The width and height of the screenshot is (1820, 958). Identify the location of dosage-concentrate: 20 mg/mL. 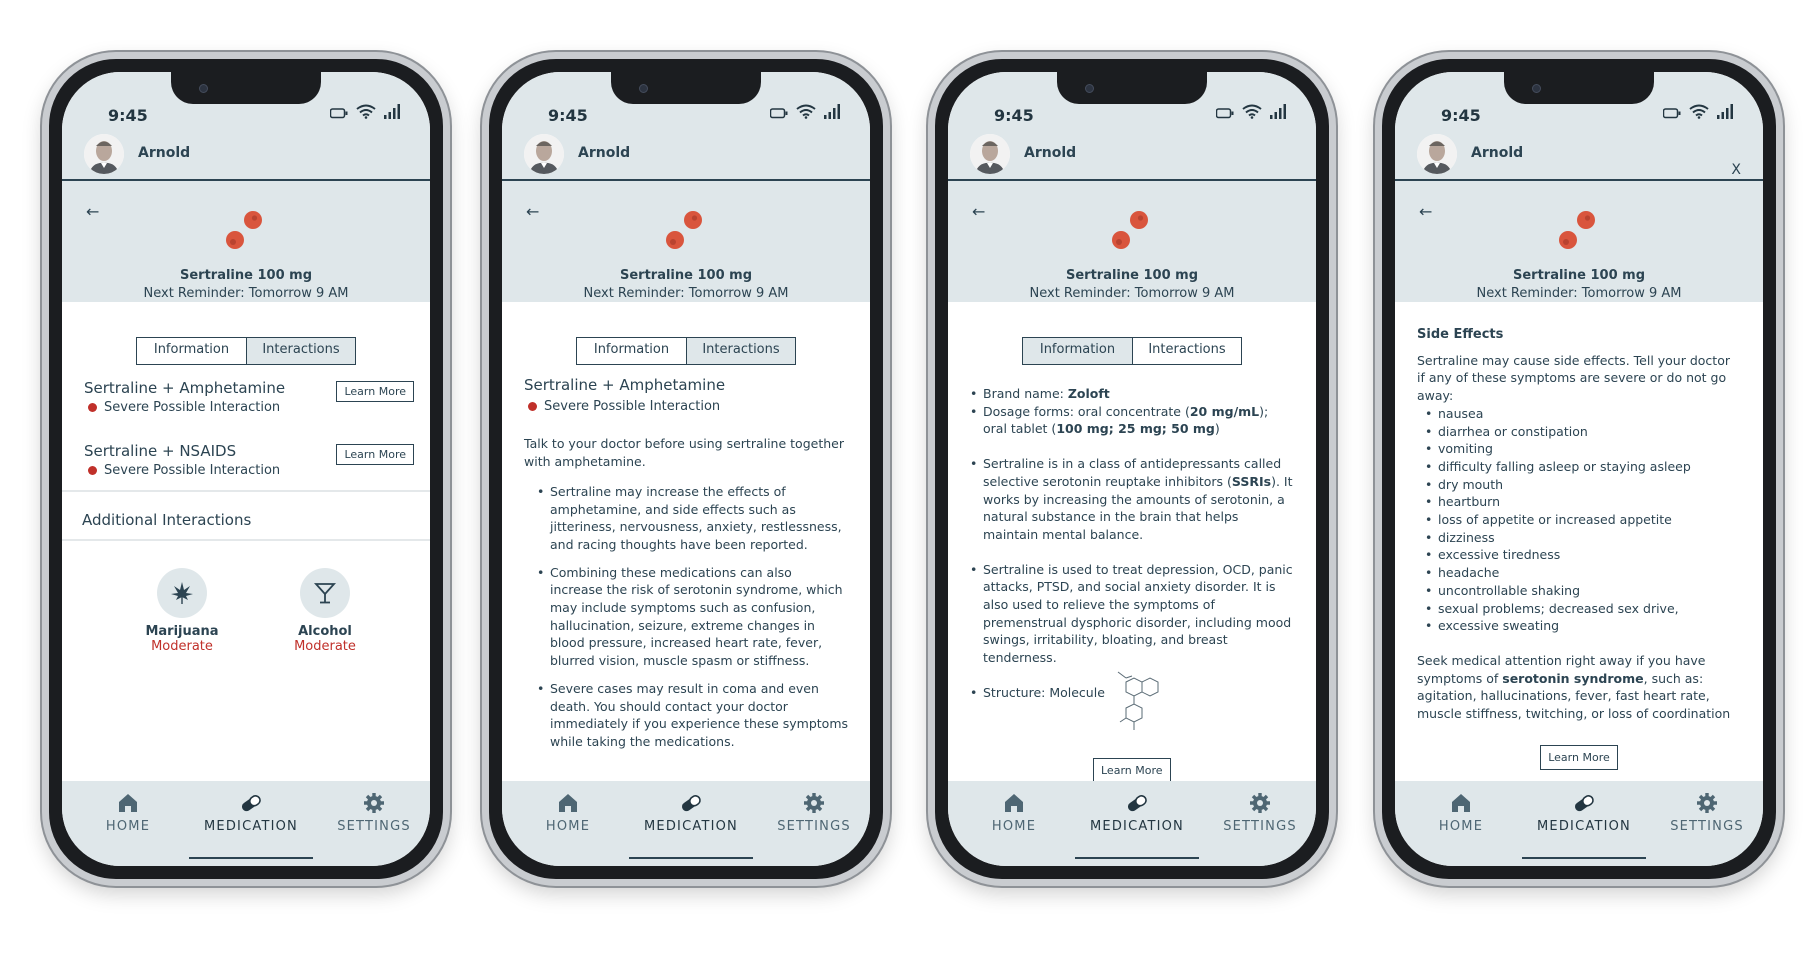
(1224, 411).